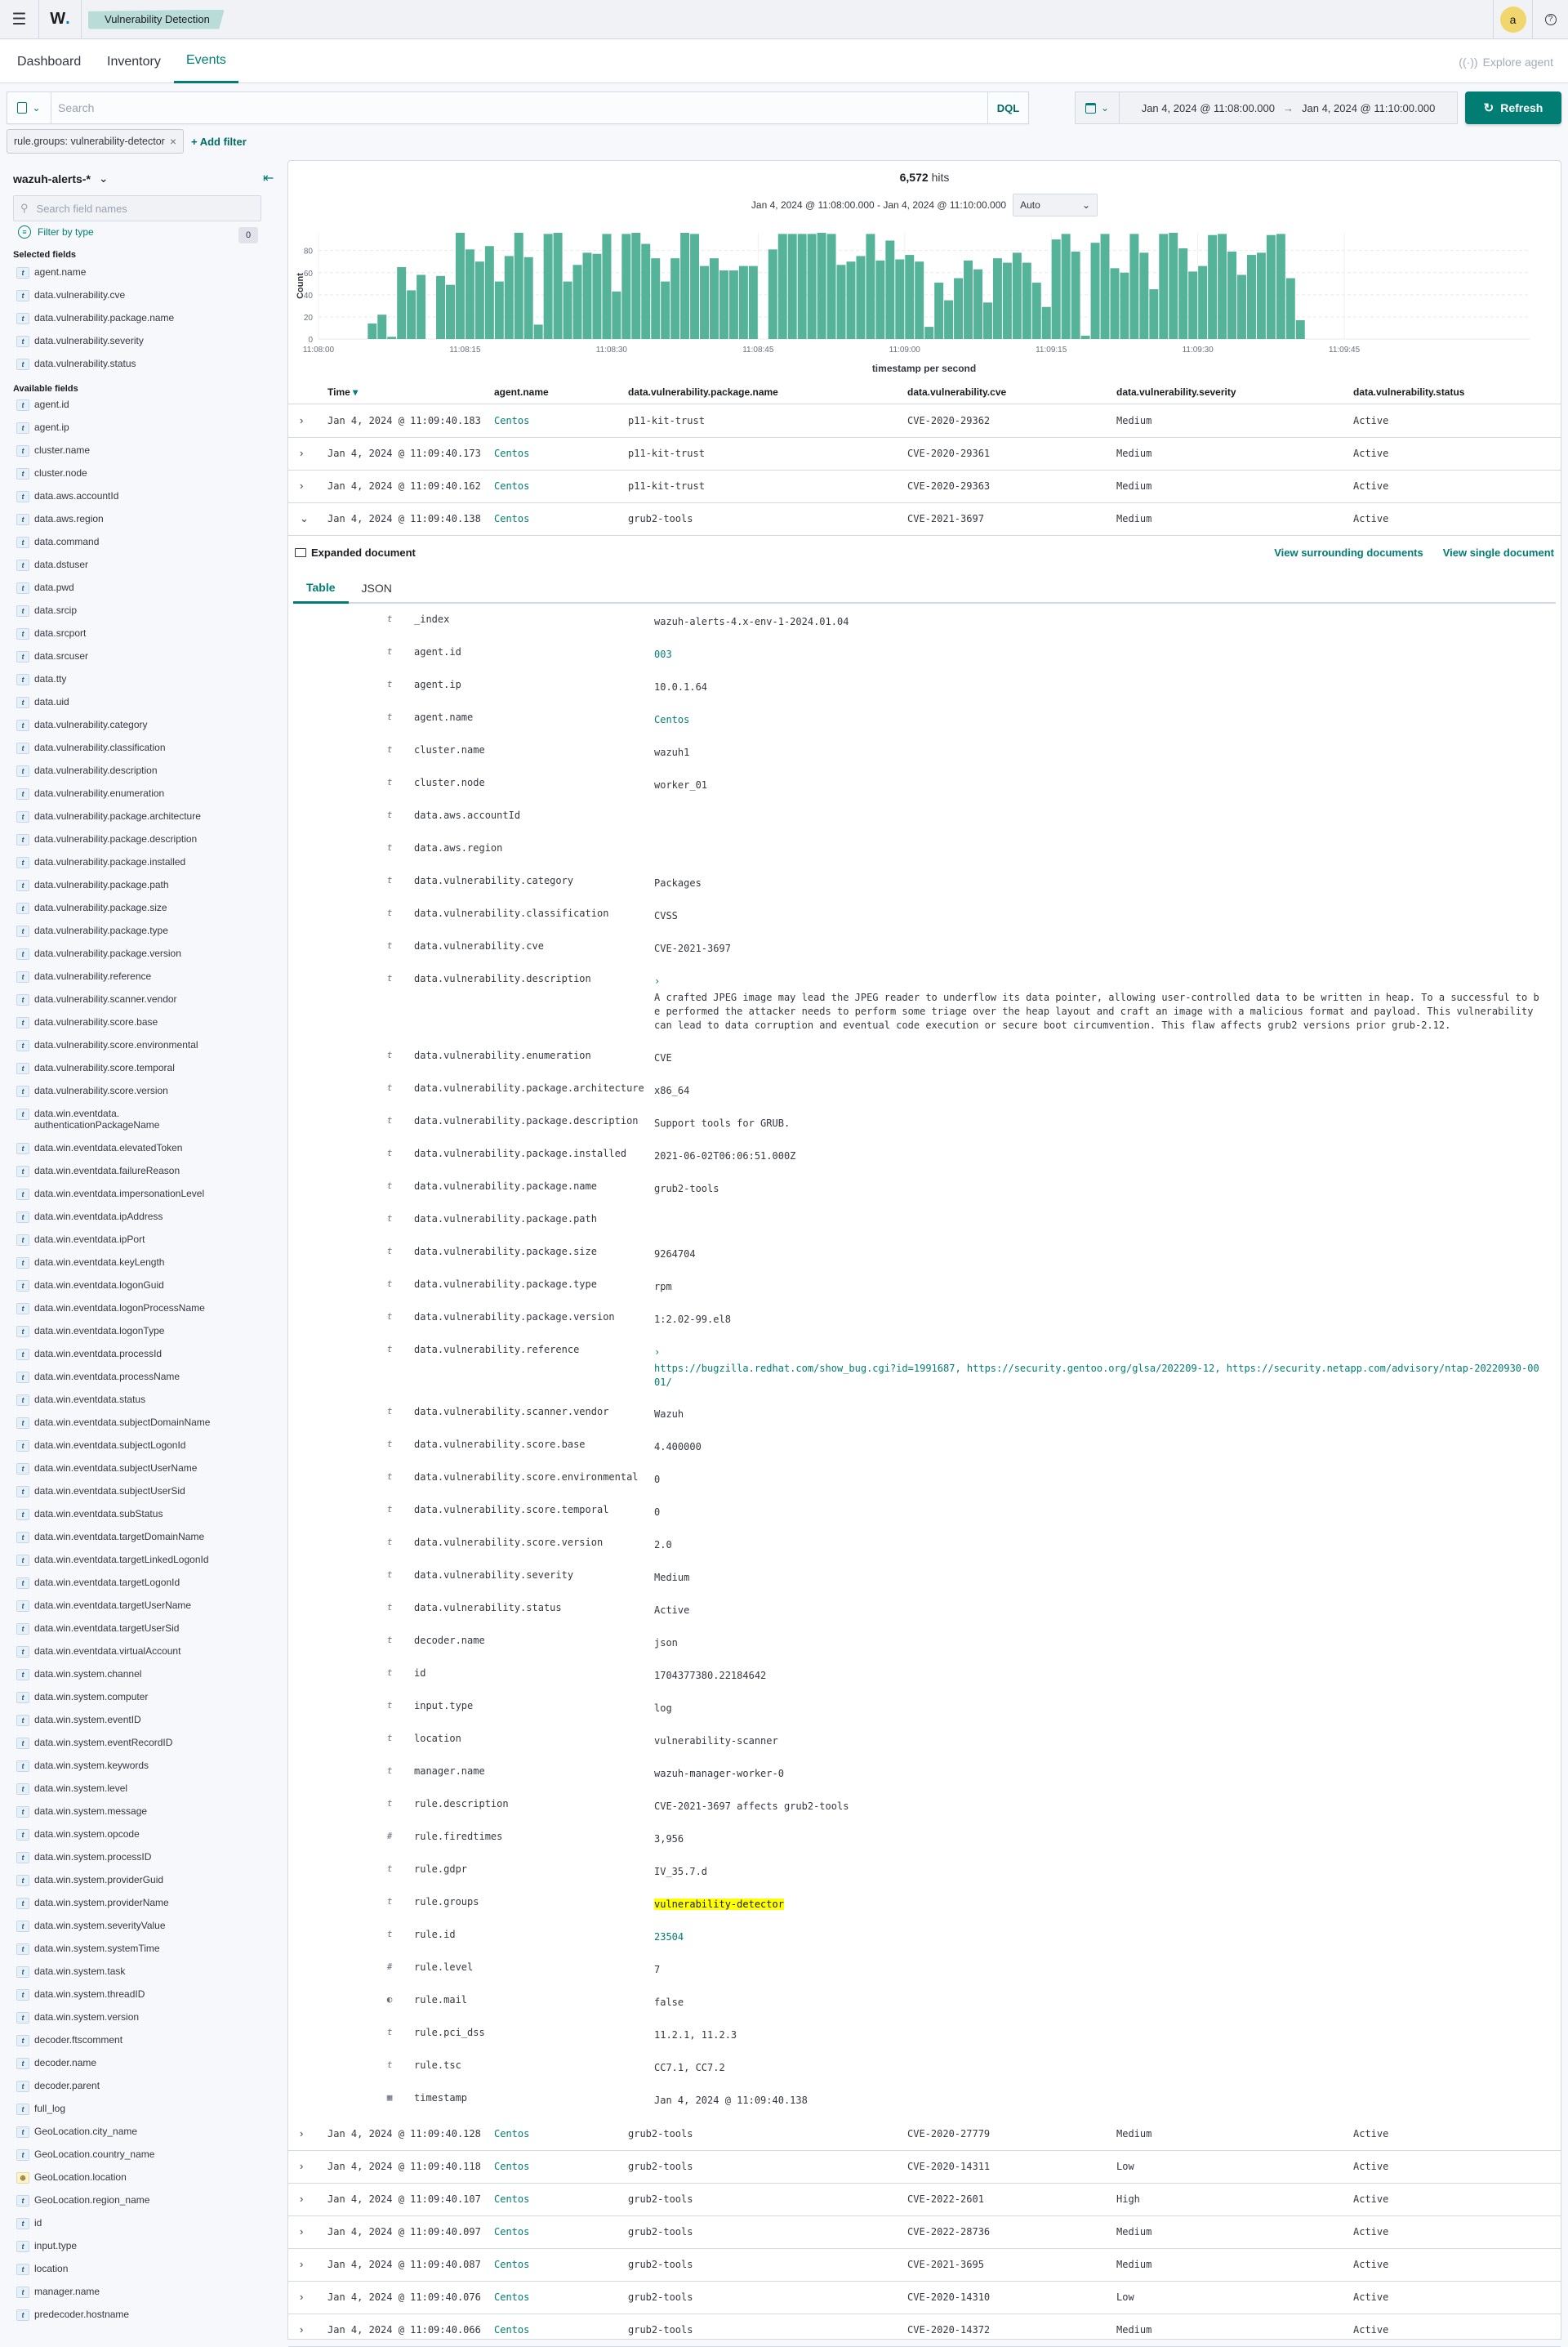 Image resolution: width=1568 pixels, height=2347 pixels. What do you see at coordinates (147, 1926) in the screenshot?
I see `field-item: t data.win.system.severityValue` at bounding box center [147, 1926].